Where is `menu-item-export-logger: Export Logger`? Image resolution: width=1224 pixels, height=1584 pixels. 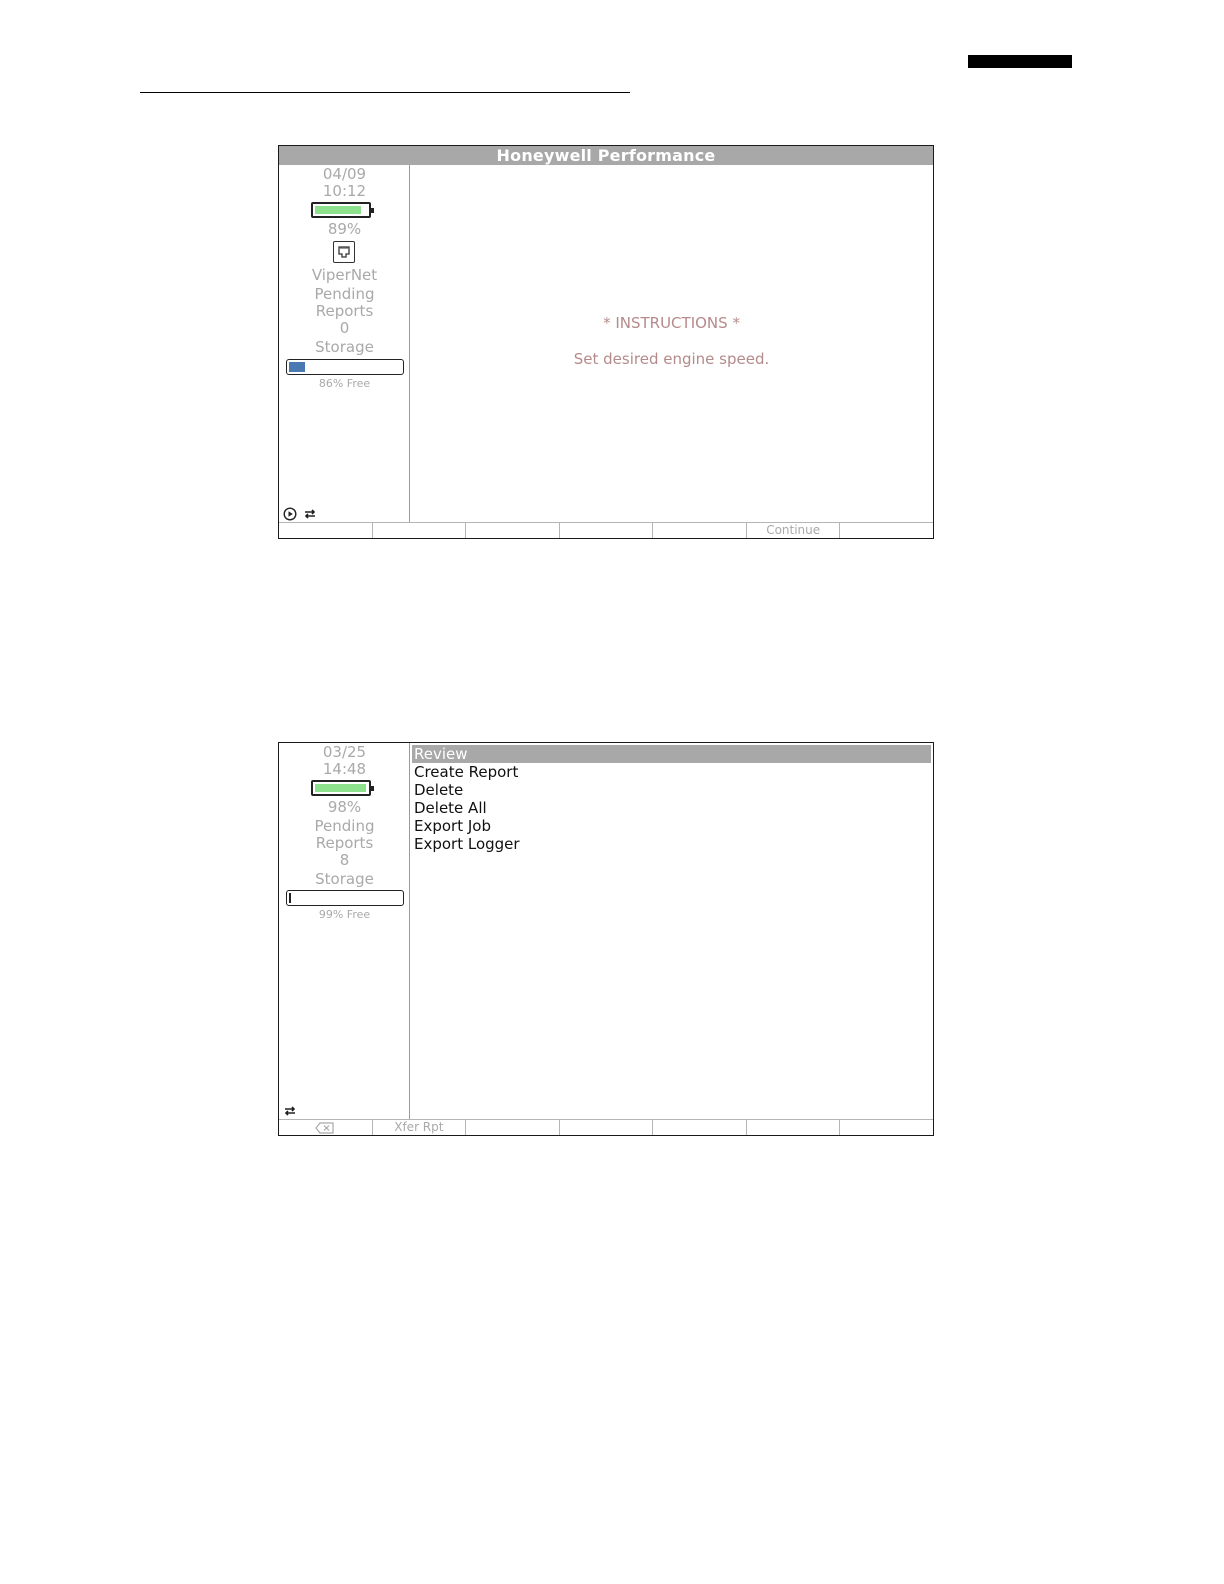 menu-item-export-logger: Export Logger is located at coordinates (671, 844).